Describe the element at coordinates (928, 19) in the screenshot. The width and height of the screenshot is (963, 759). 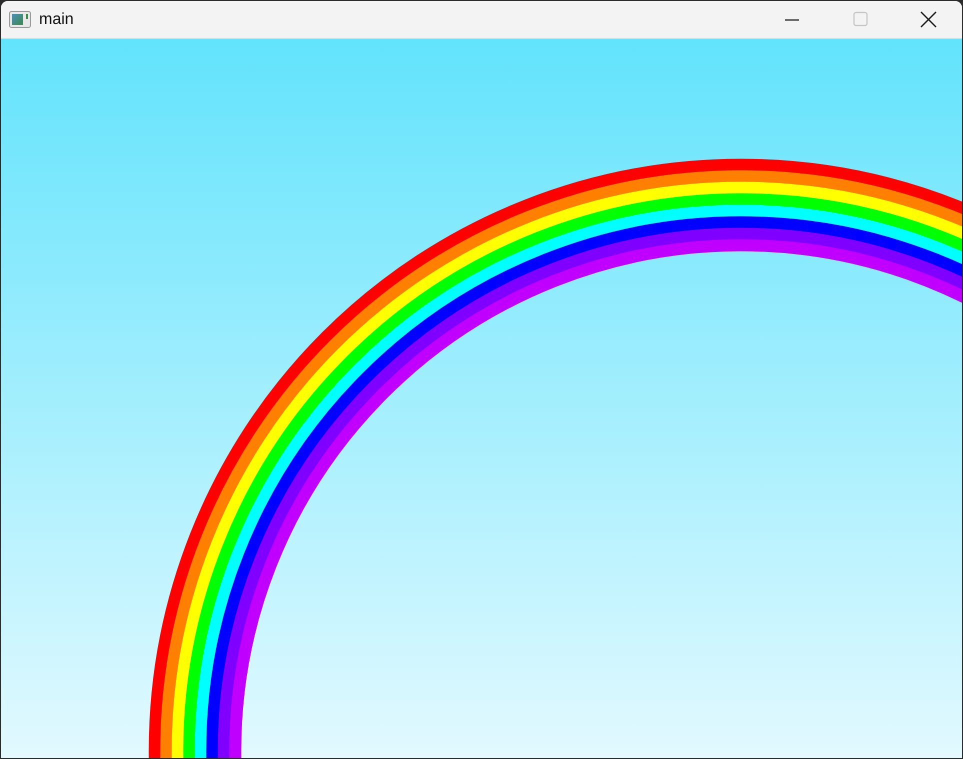
I see `close-icon` at that location.